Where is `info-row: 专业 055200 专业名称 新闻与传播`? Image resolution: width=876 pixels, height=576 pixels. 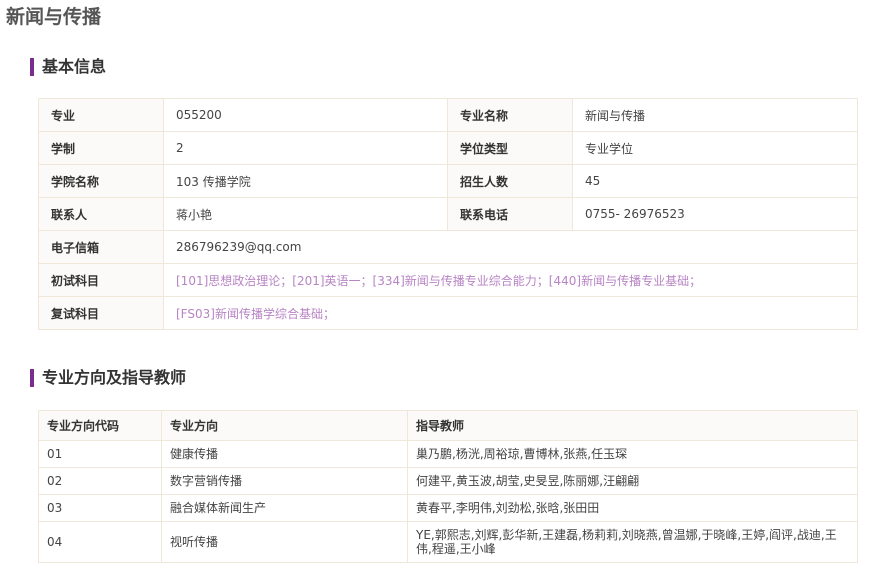
info-row: 专业 055200 专业名称 新闻与传播 is located at coordinates (448, 115).